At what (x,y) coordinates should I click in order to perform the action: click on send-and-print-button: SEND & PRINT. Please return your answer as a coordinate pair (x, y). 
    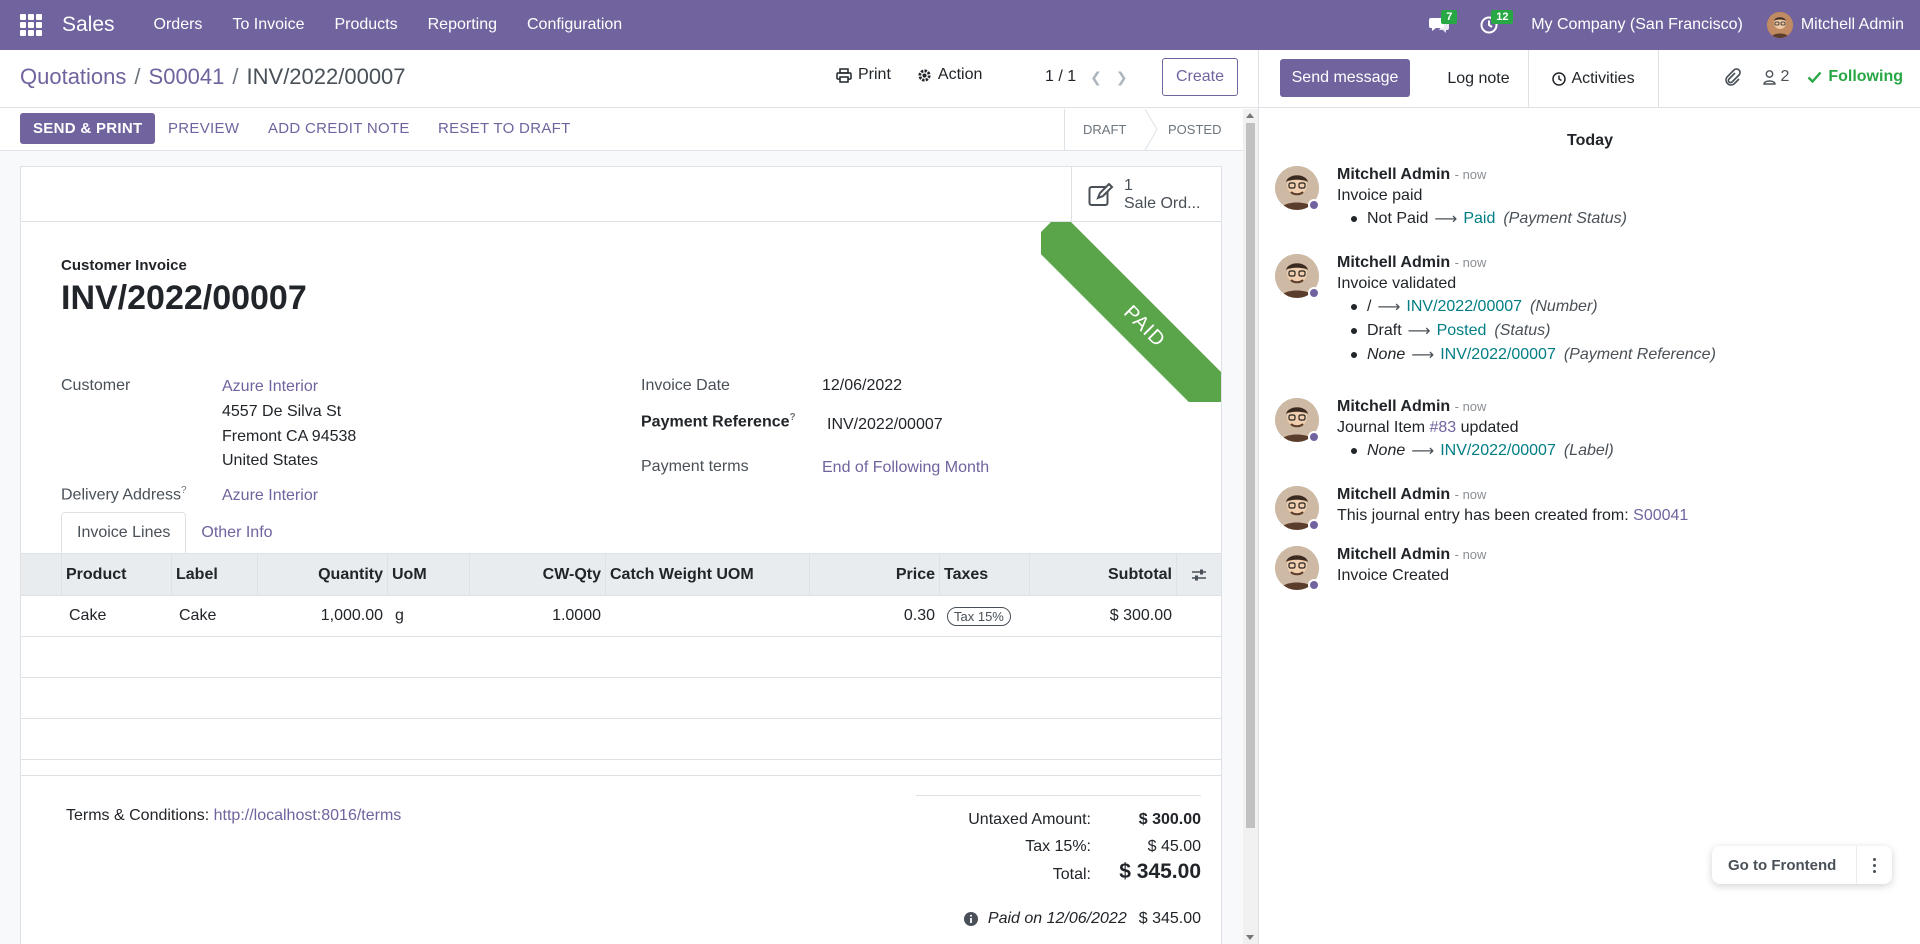
    Looking at the image, I should click on (88, 128).